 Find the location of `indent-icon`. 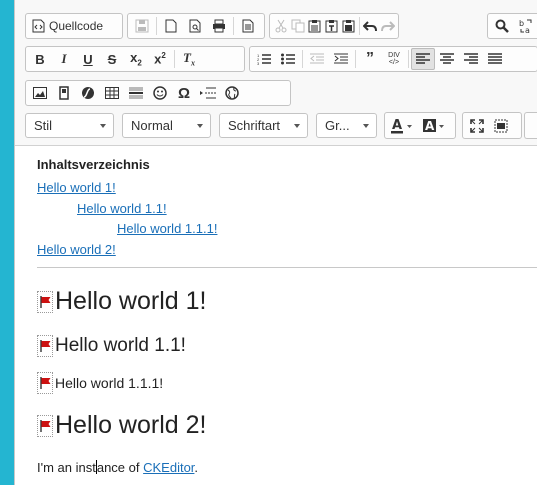

indent-icon is located at coordinates (341, 58).